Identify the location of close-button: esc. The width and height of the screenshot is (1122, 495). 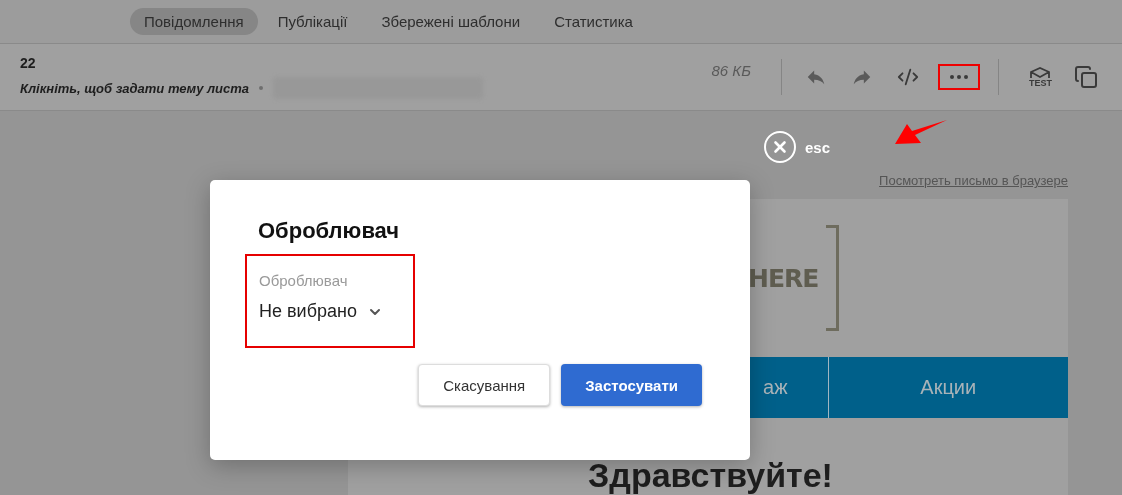
(797, 147).